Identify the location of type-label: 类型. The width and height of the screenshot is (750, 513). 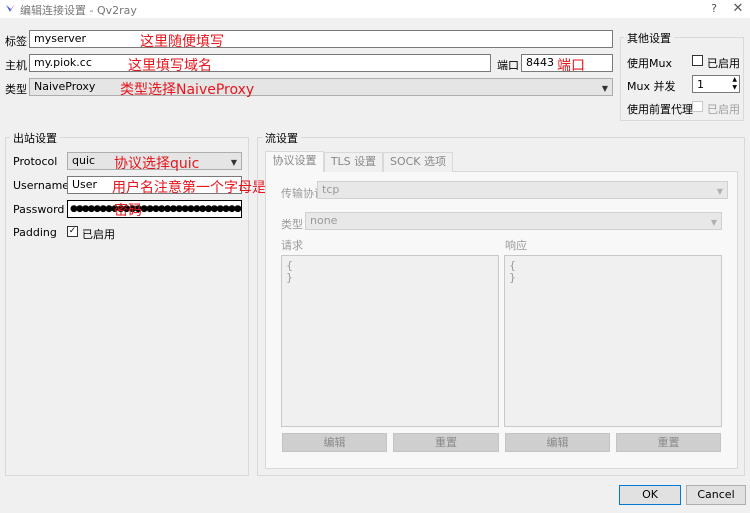
(16, 89).